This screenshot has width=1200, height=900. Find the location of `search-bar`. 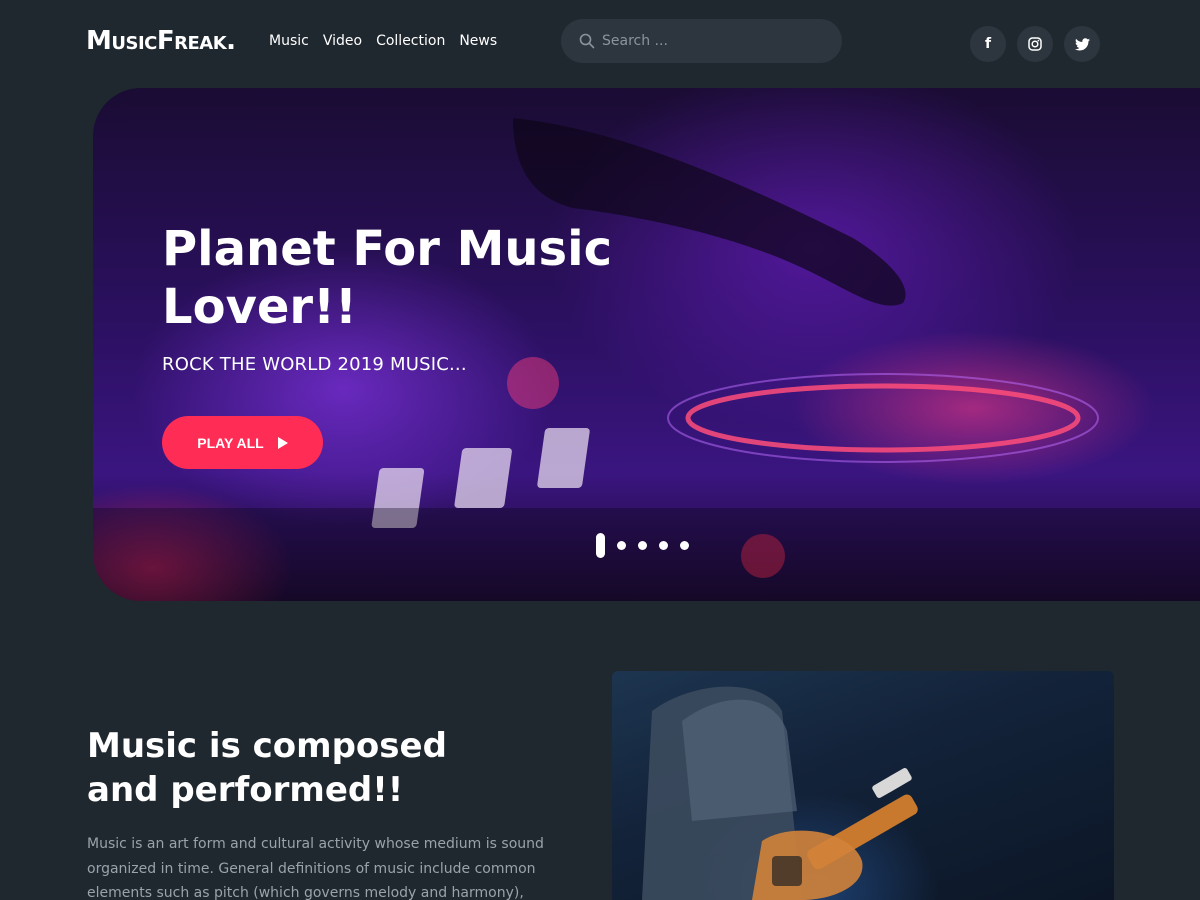

search-bar is located at coordinates (701, 41).